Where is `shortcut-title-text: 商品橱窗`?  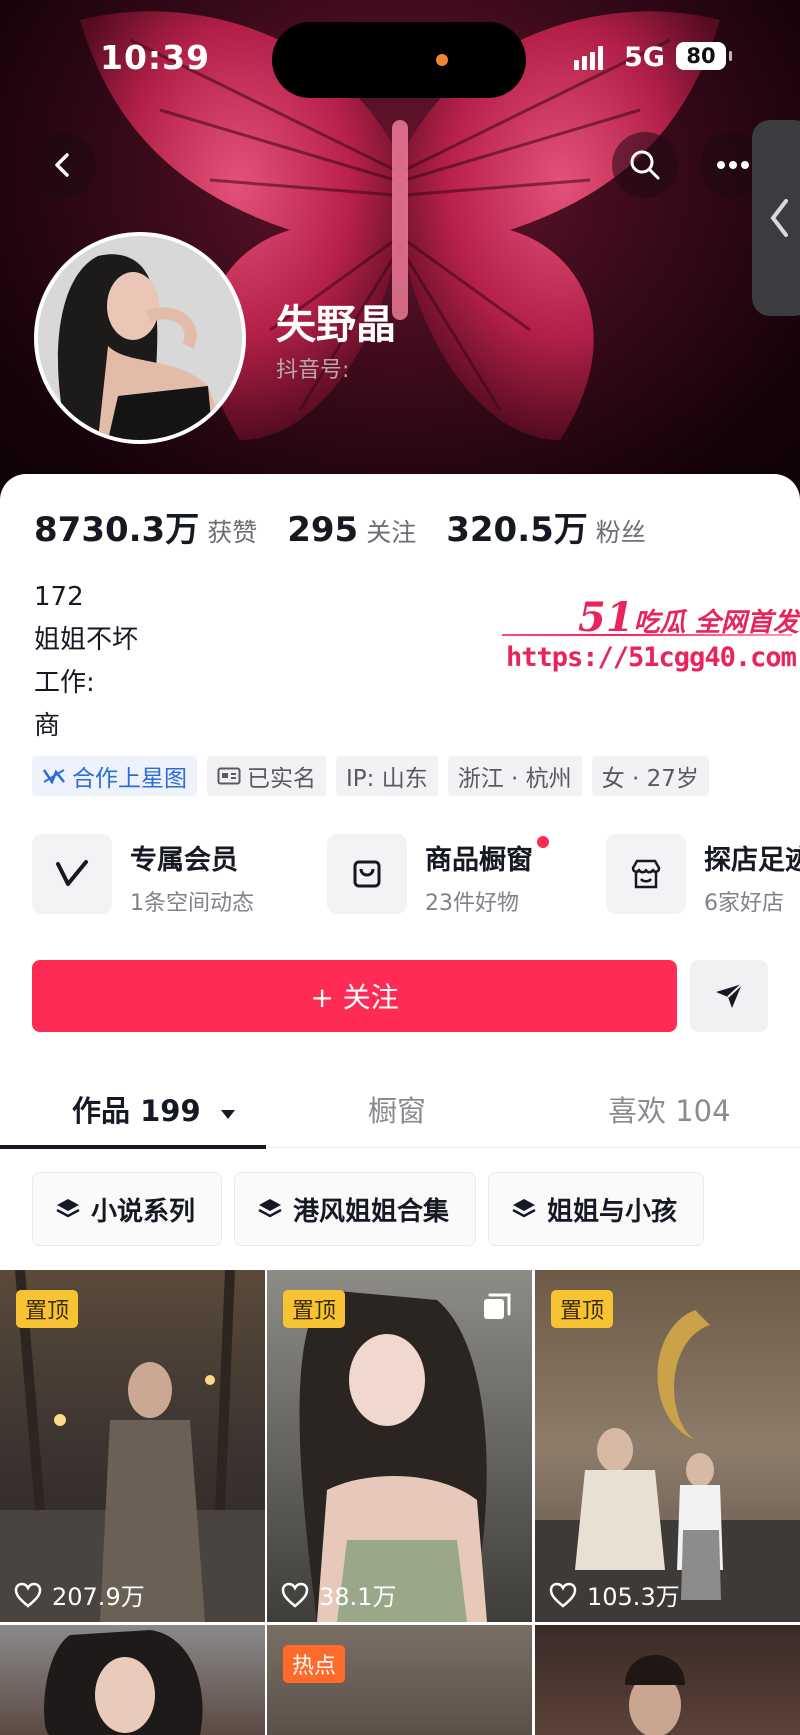 shortcut-title-text: 商品橱窗 is located at coordinates (479, 860).